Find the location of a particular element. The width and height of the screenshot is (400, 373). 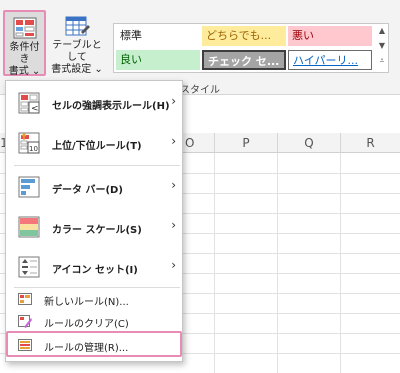

data-bars-icon is located at coordinates (30, 187).